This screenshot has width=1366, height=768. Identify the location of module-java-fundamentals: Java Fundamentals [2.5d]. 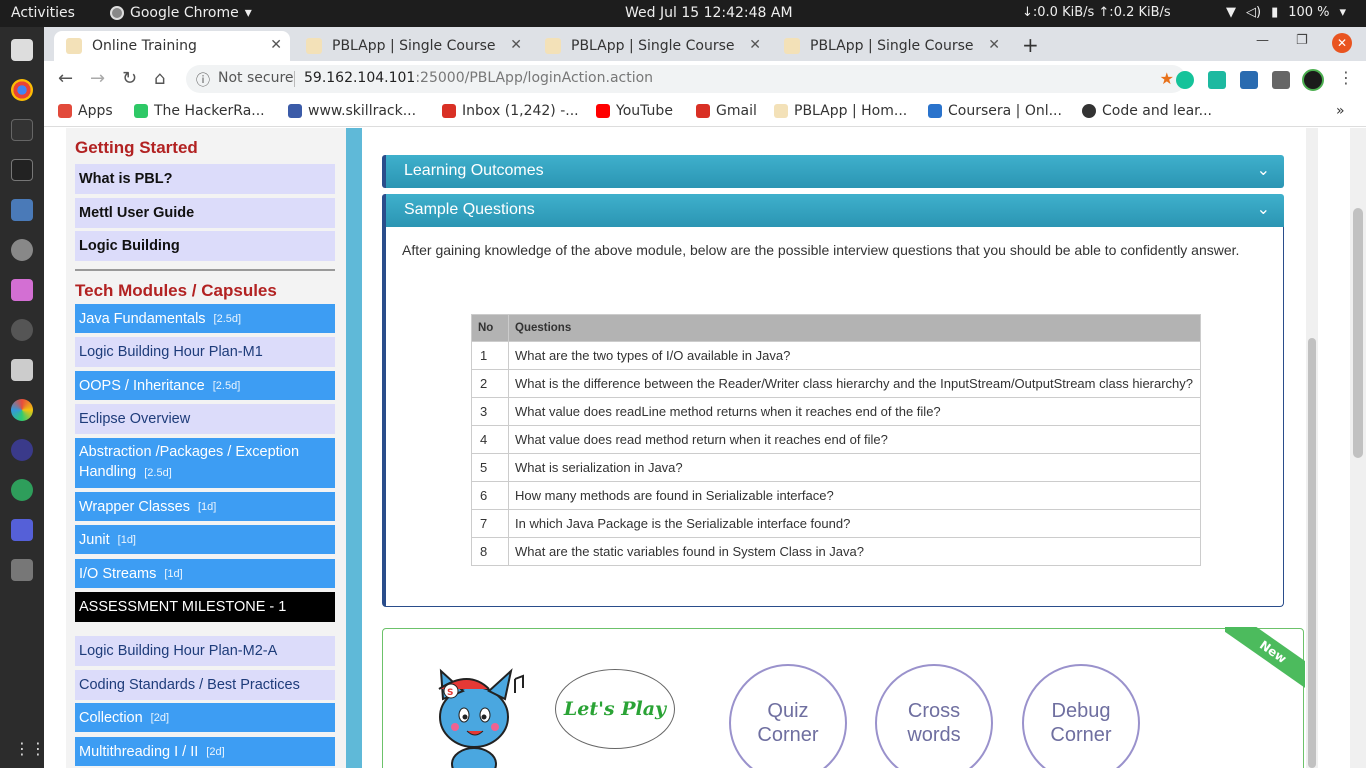
(205, 318).